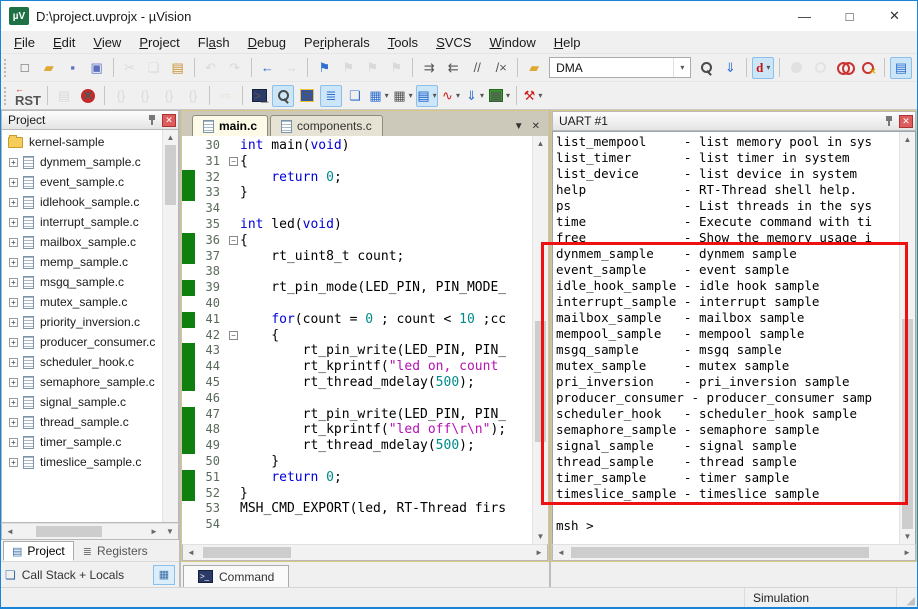 The image size is (918, 609). I want to click on tree-item-priority_inversion-c: + priority_inversion.c, so click(82, 322).